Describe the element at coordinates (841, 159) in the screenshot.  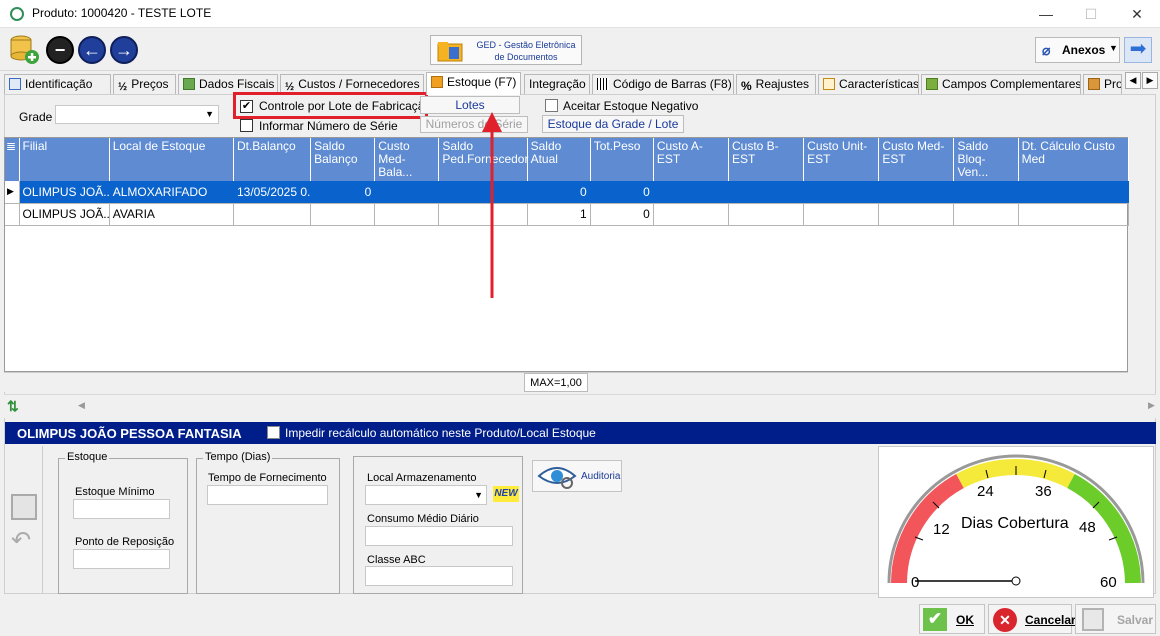
I see `column-header: Custo Unit-EST` at that location.